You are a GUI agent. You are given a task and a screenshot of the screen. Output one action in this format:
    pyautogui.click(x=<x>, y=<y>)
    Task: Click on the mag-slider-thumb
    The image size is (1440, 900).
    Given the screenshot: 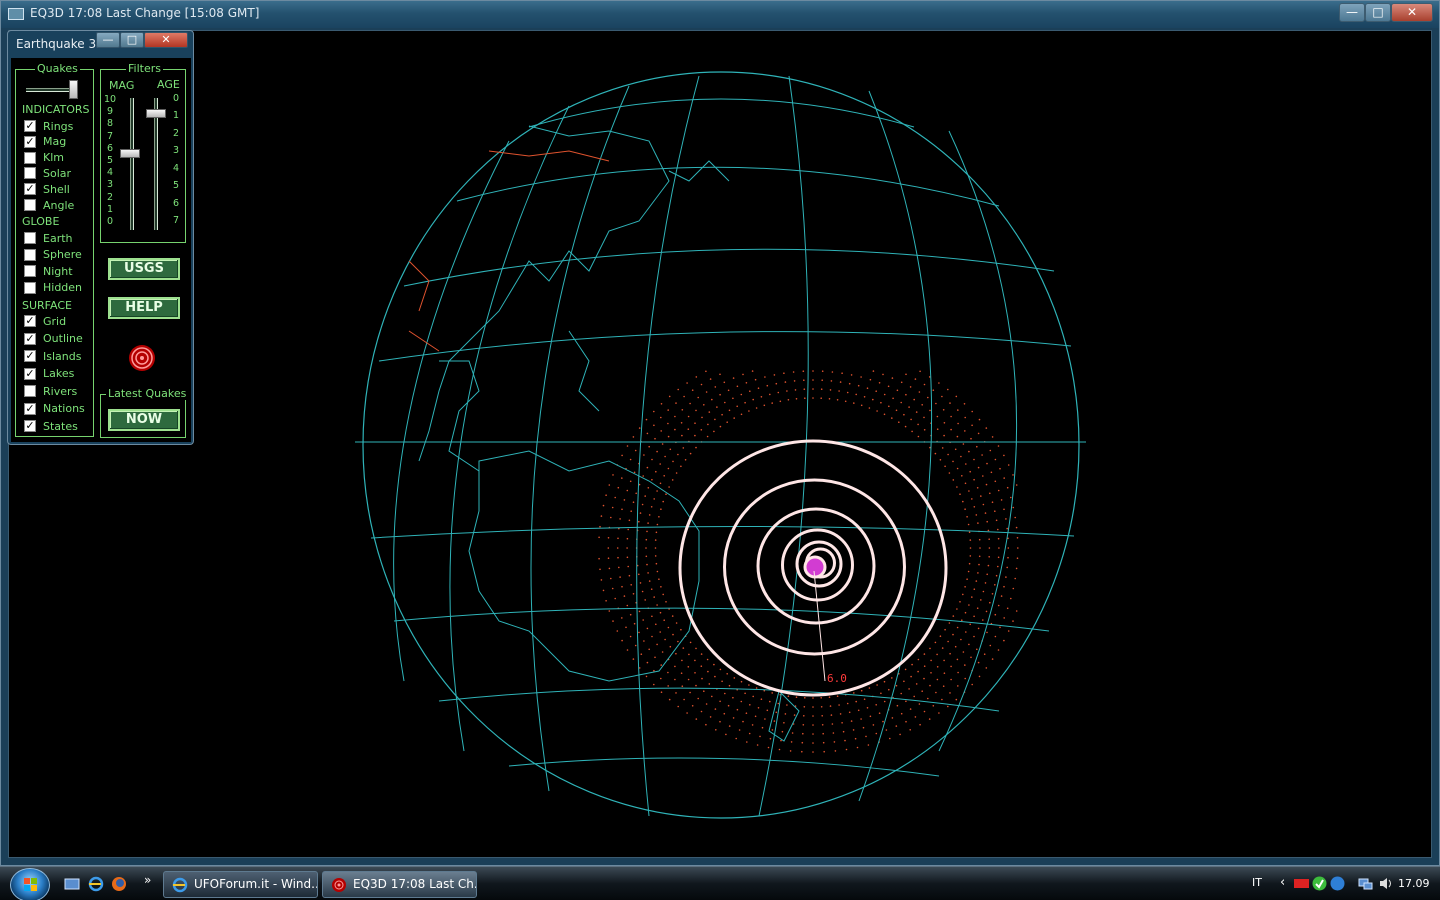 What is the action you would take?
    pyautogui.click(x=130, y=153)
    